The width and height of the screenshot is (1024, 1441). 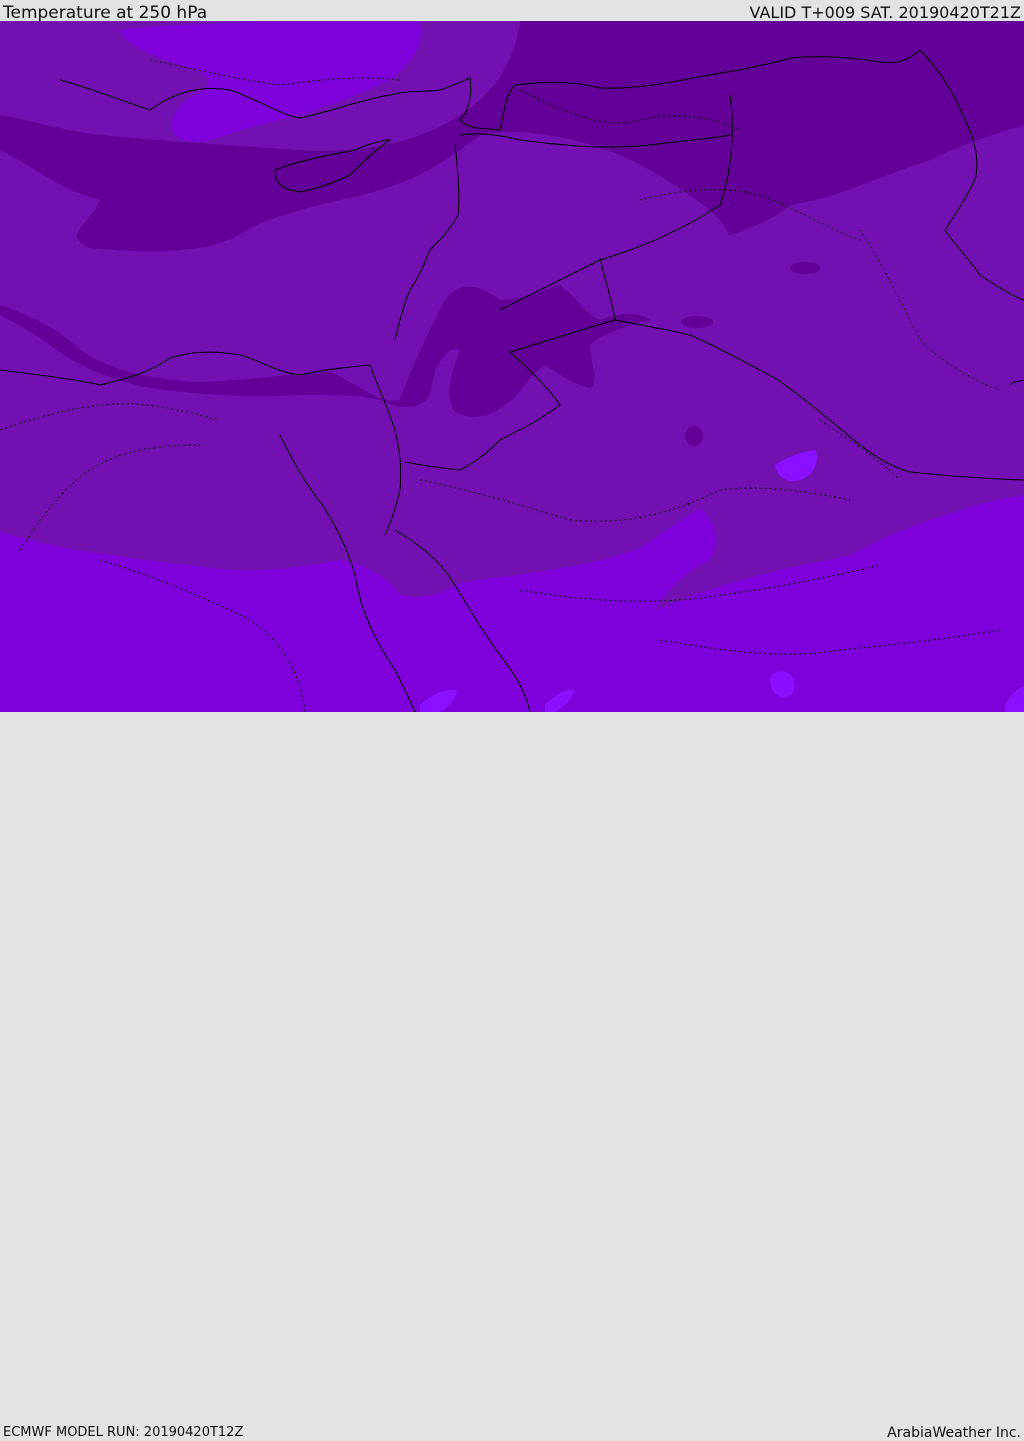 I want to click on credit-label: ArabiaWeather Inc., so click(x=954, y=1433).